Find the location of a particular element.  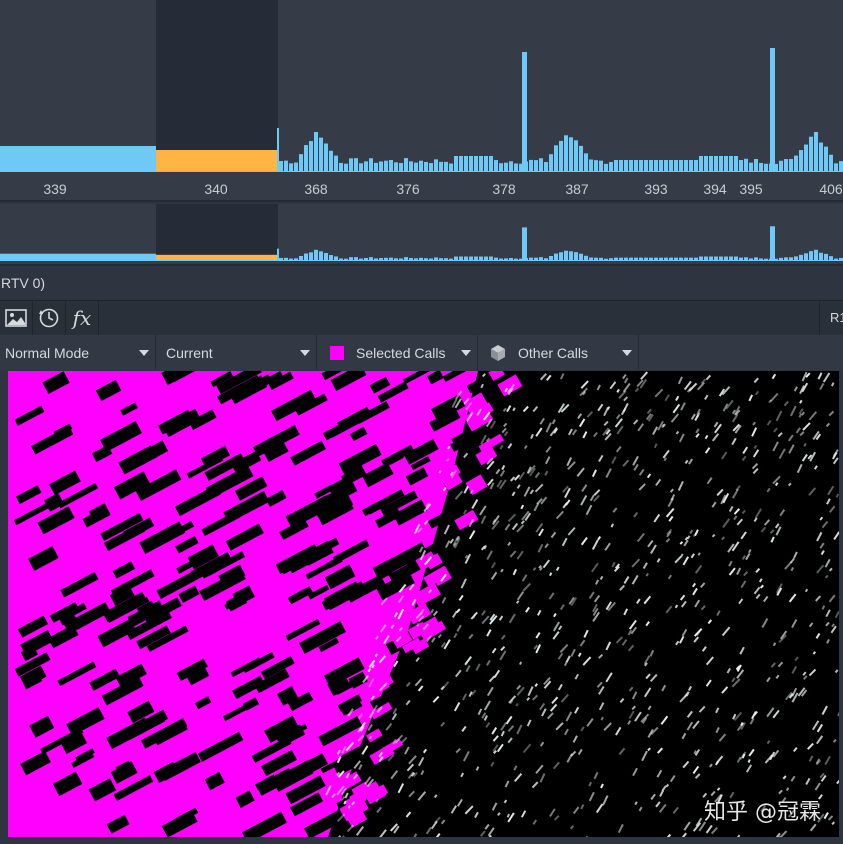

mode-dropdown: Normal Mode is located at coordinates (78, 352).